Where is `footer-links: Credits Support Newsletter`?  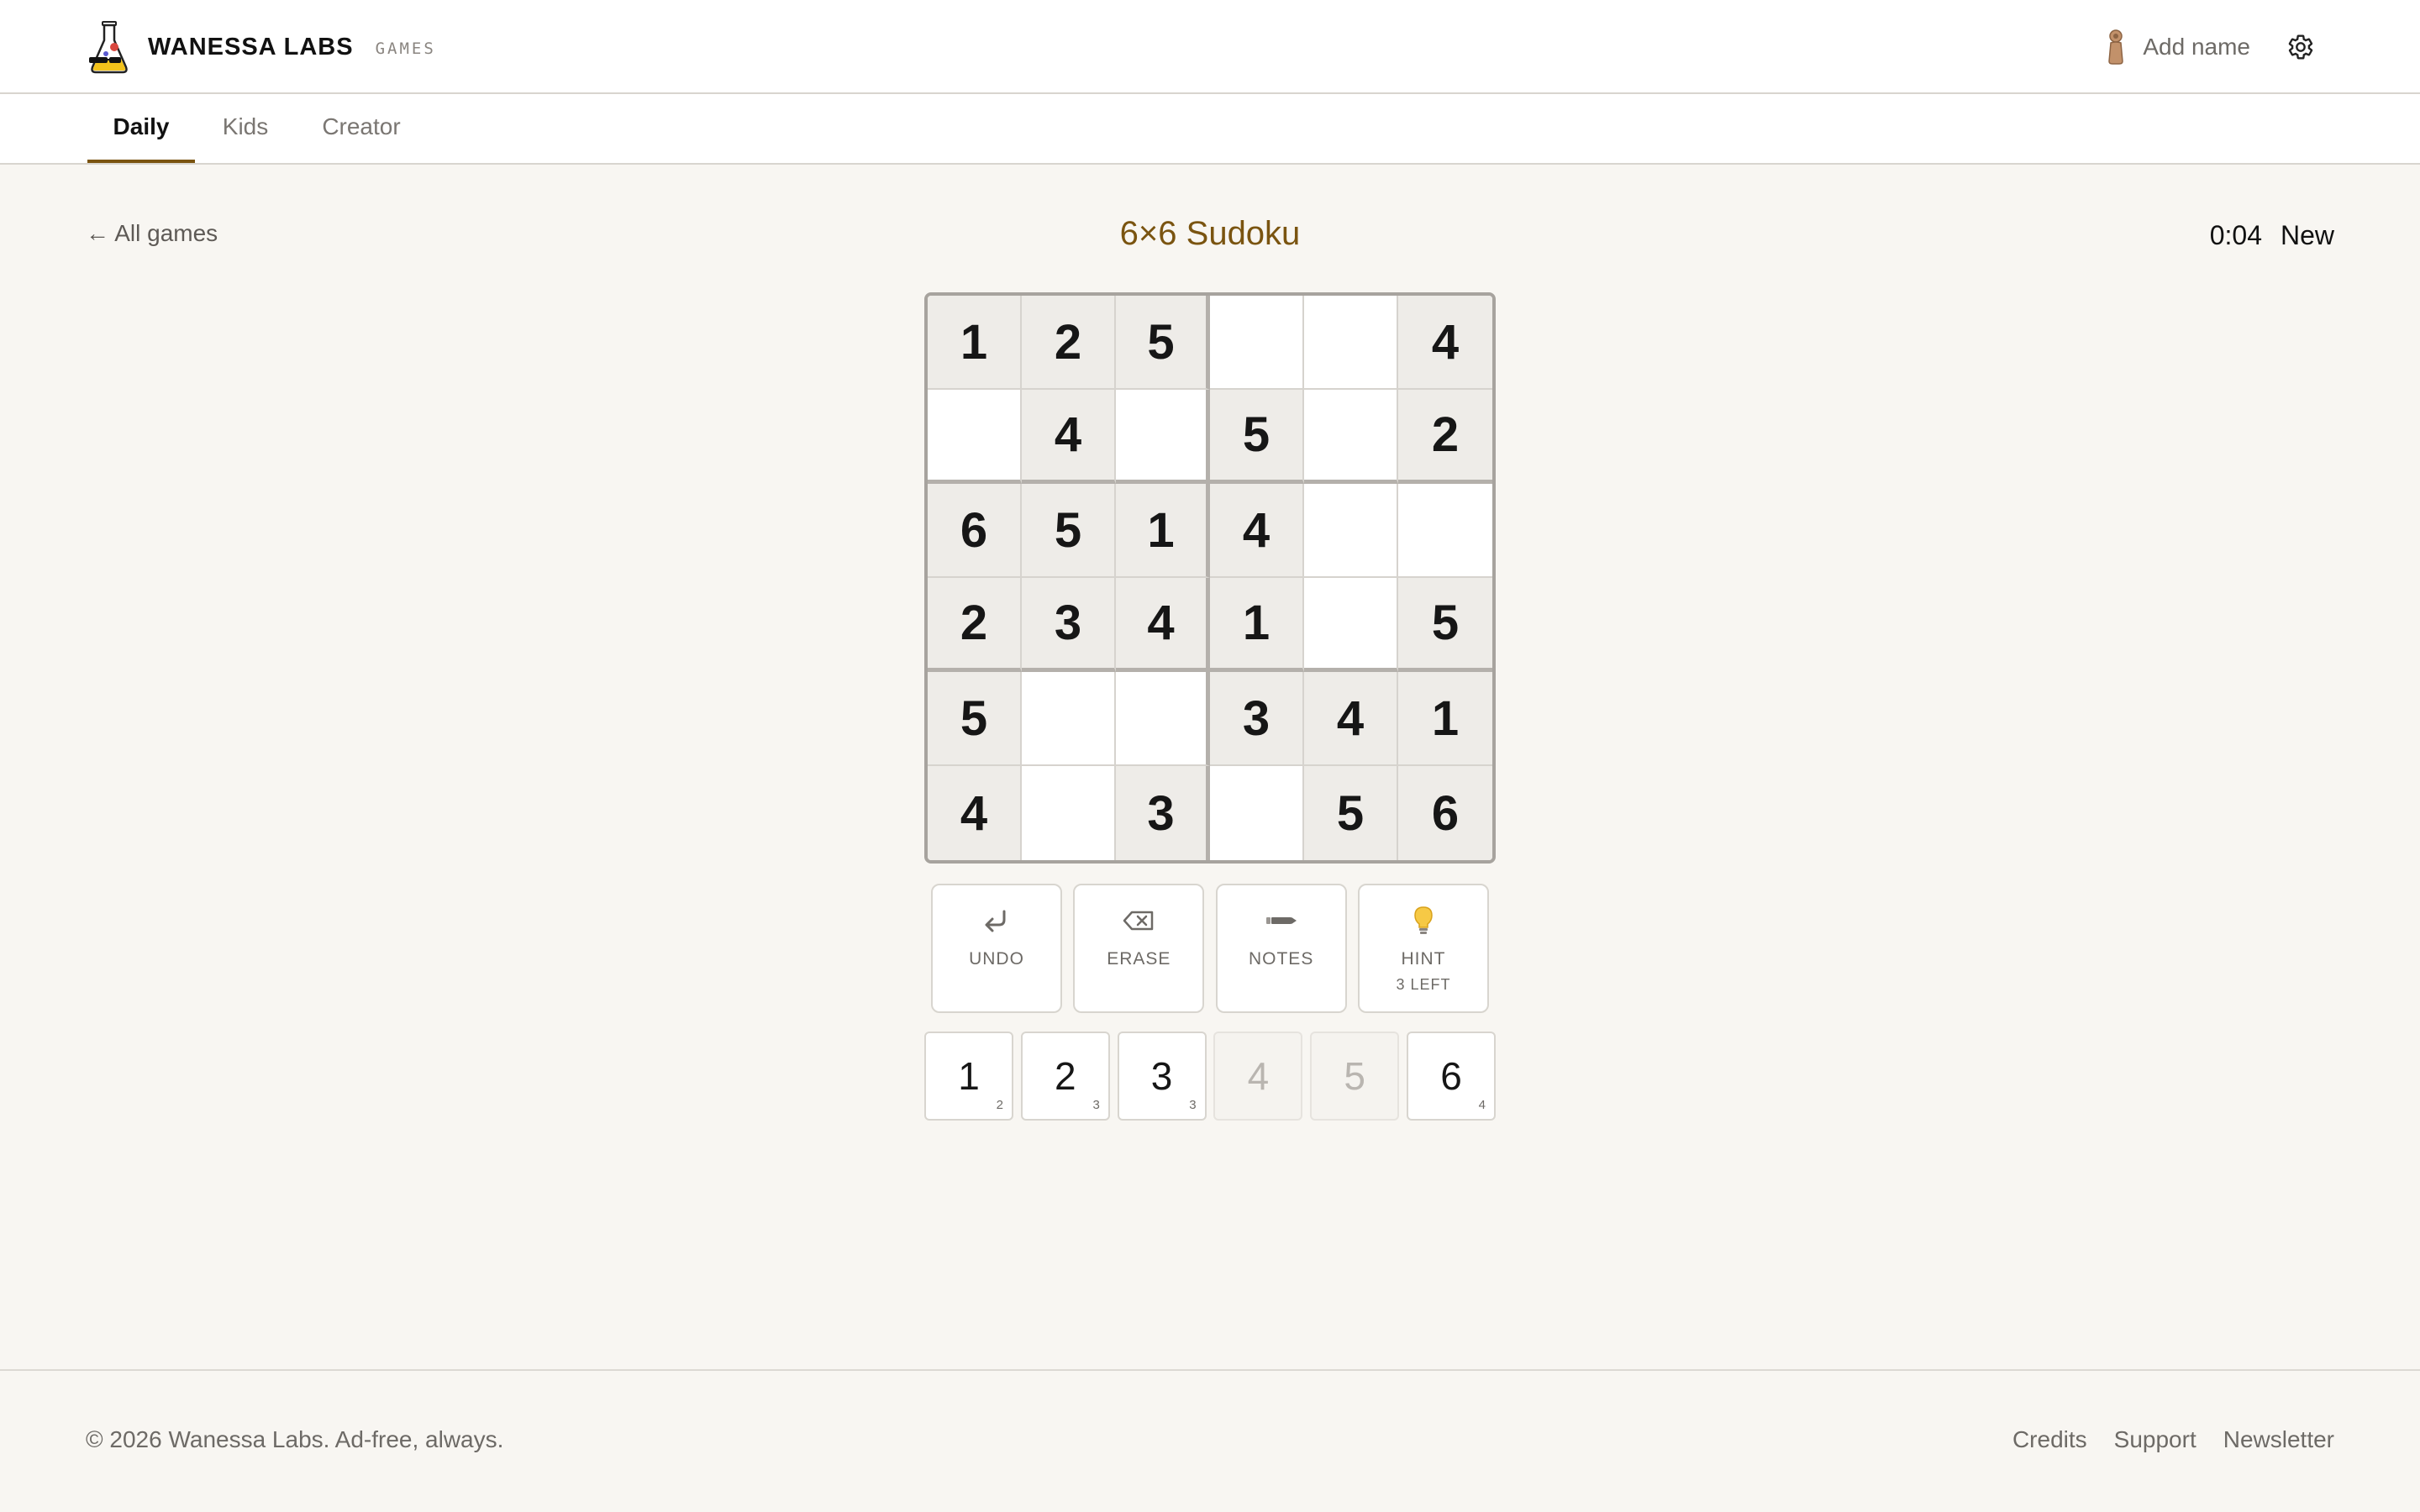 footer-links: Credits Support Newsletter is located at coordinates (2160, 1439).